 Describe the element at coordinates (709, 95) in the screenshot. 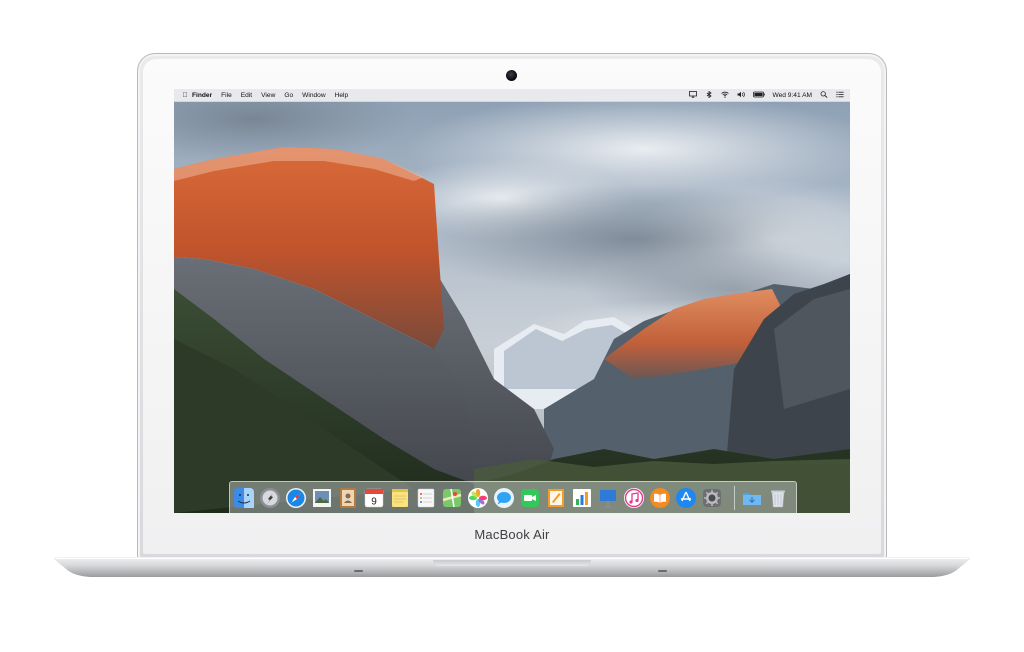

I see `bluetooth-icon` at that location.